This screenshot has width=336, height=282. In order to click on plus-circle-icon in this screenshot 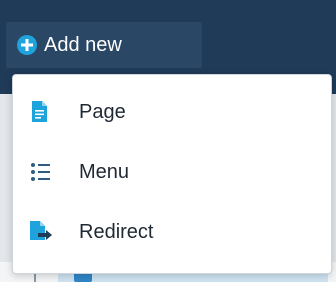, I will do `click(27, 45)`.